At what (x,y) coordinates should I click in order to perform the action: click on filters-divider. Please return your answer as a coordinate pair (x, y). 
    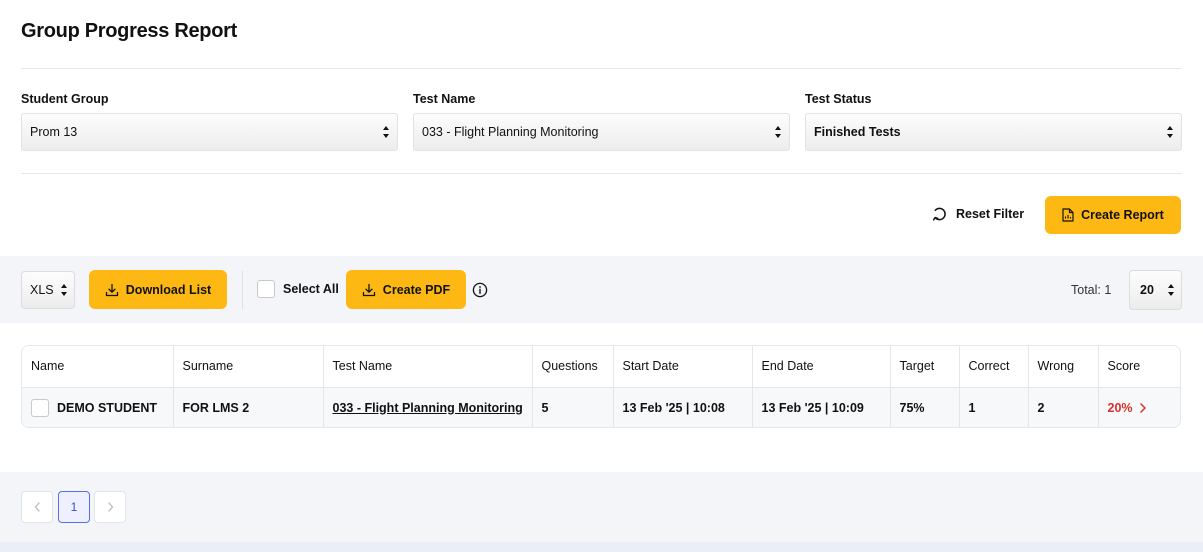
    Looking at the image, I should click on (601, 173).